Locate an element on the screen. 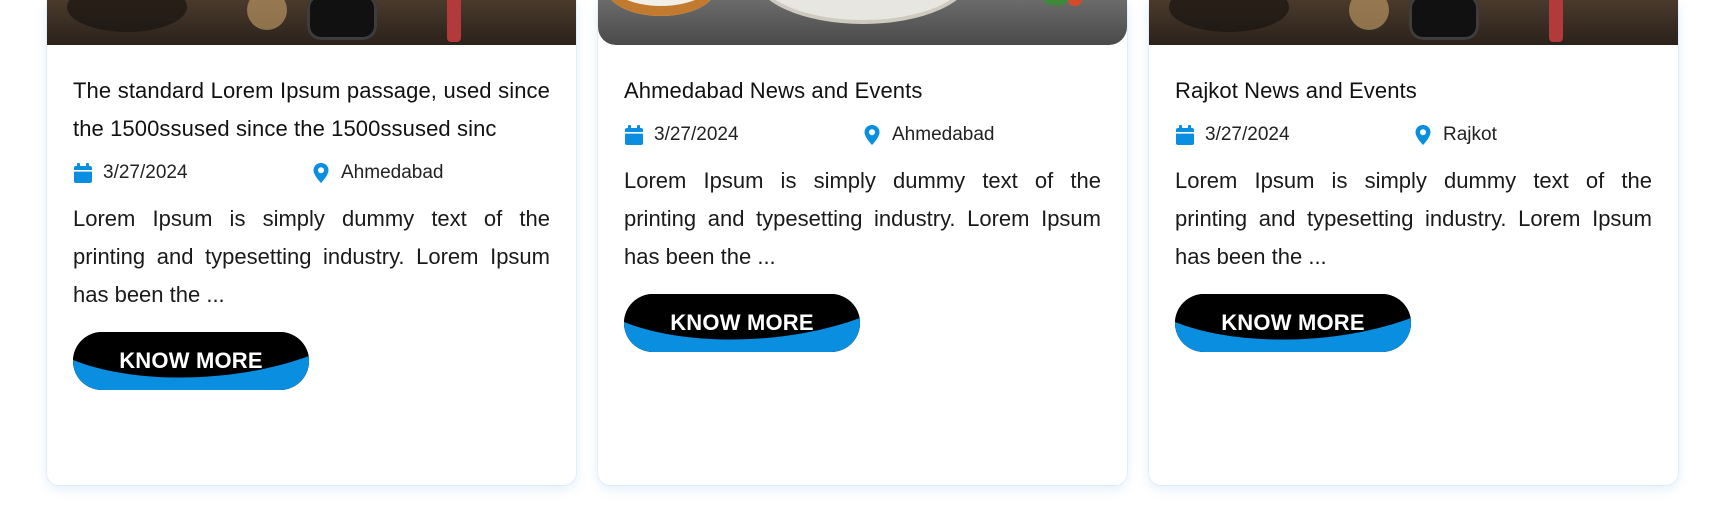 This screenshot has width=1725, height=521. card-title: Ahmedabad News and Events is located at coordinates (862, 91).